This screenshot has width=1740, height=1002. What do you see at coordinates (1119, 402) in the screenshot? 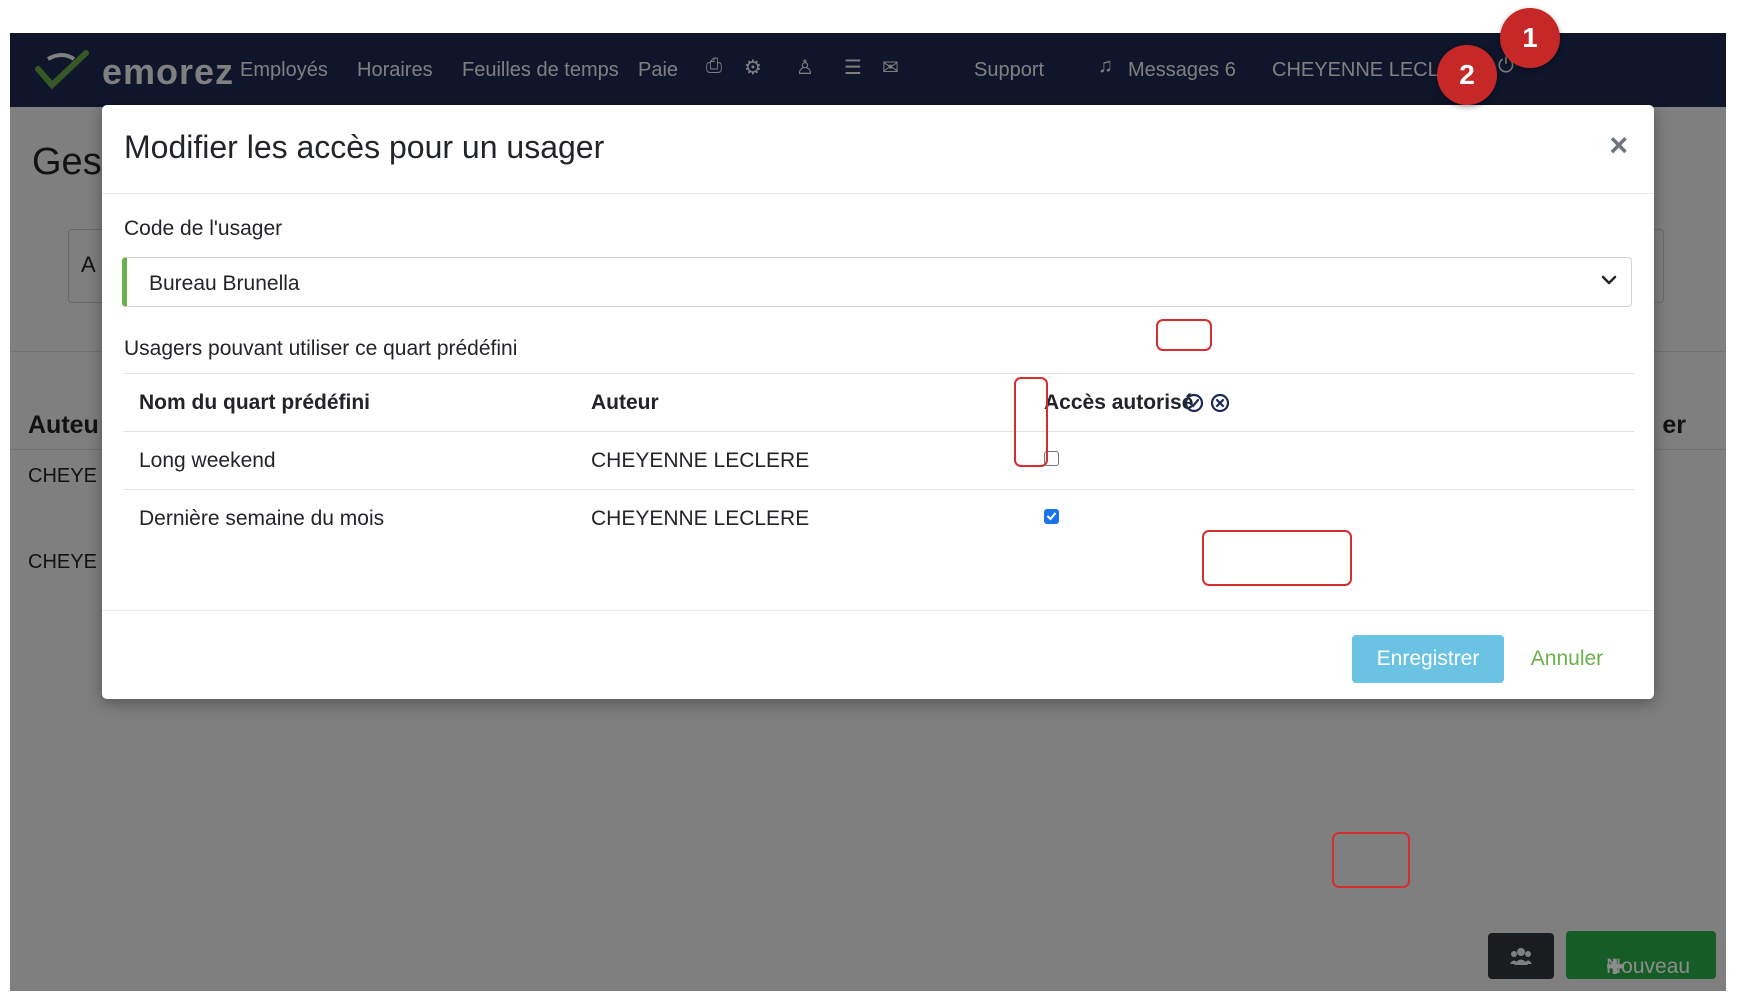
I see `col-header-access: Accès autorisé` at bounding box center [1119, 402].